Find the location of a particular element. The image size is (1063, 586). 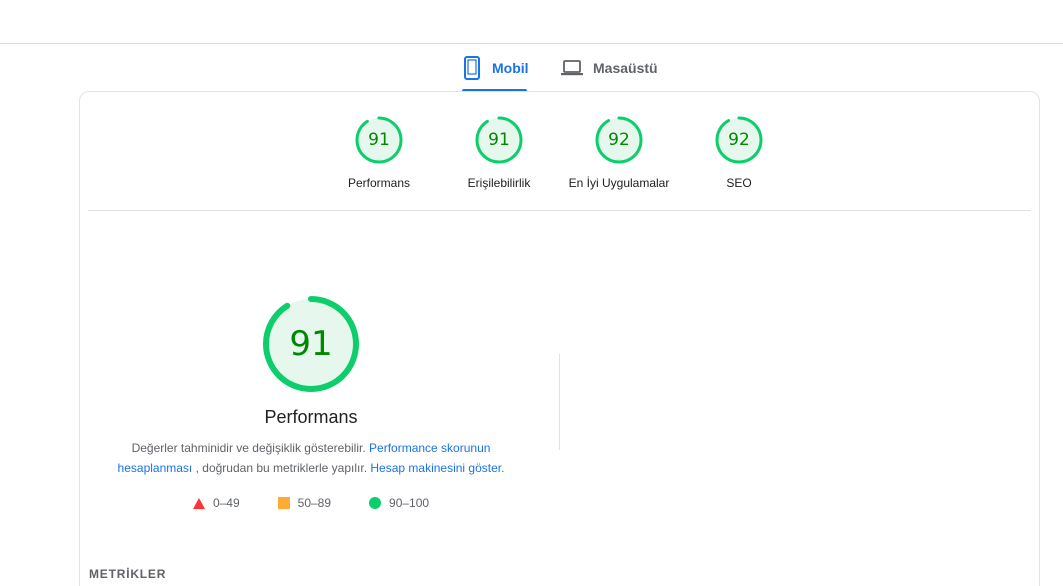

smartphone-icon is located at coordinates (472, 68).